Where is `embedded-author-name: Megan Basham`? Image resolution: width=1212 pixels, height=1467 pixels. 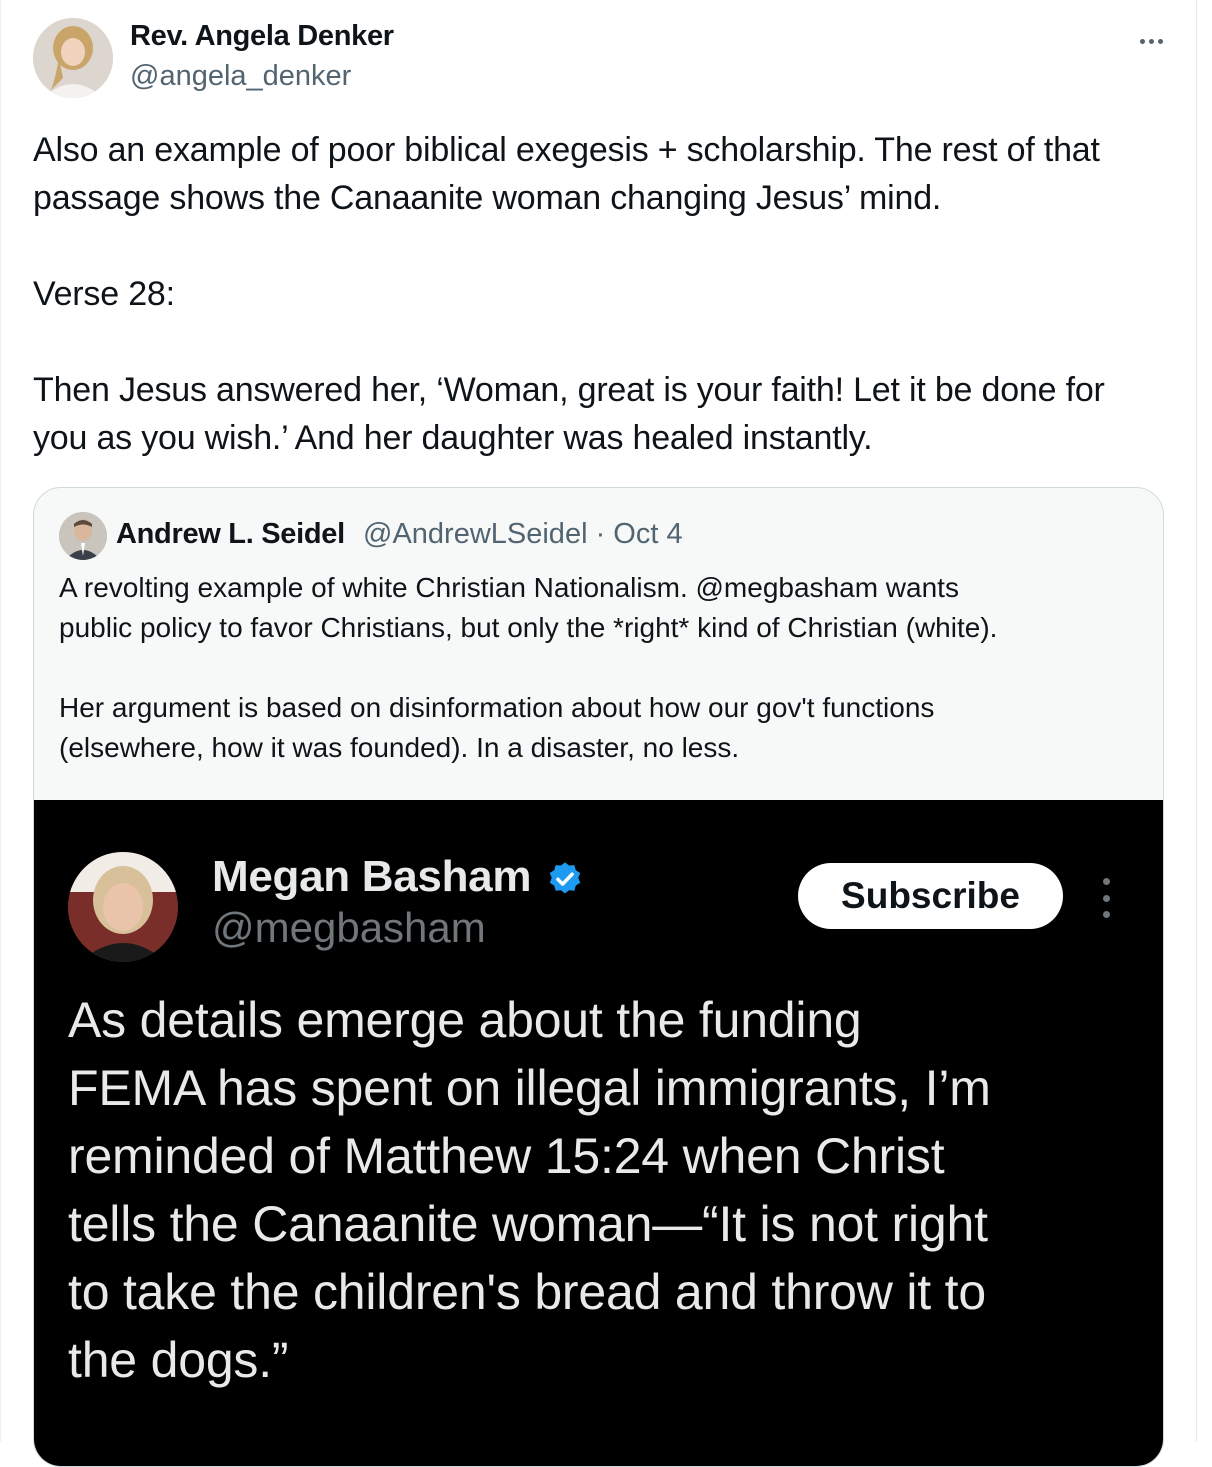 embedded-author-name: Megan Basham is located at coordinates (372, 876).